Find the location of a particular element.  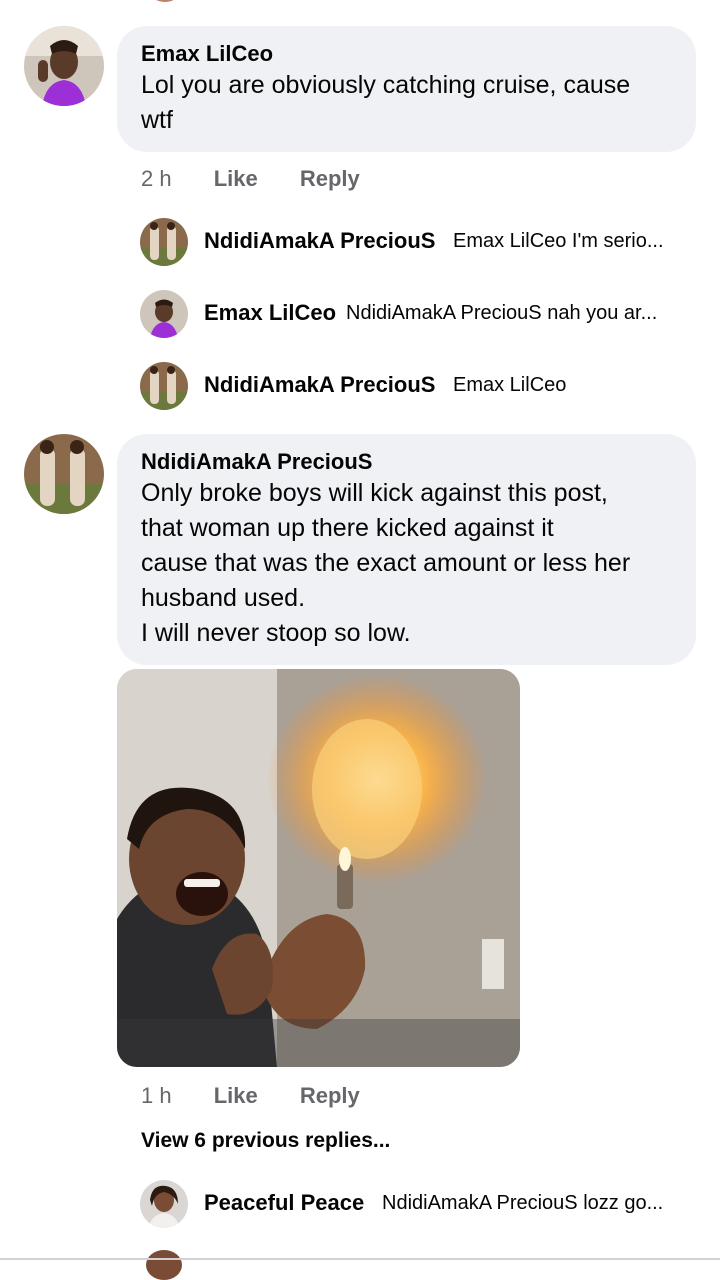

comment-meta-2: 1 h Like Reply is located at coordinates (268, 1096).